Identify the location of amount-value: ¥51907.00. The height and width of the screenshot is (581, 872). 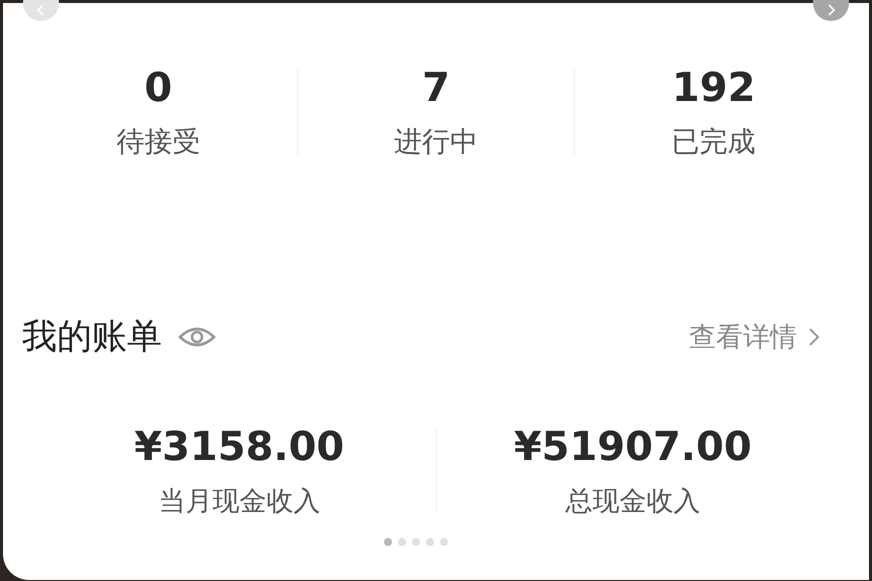
(633, 447).